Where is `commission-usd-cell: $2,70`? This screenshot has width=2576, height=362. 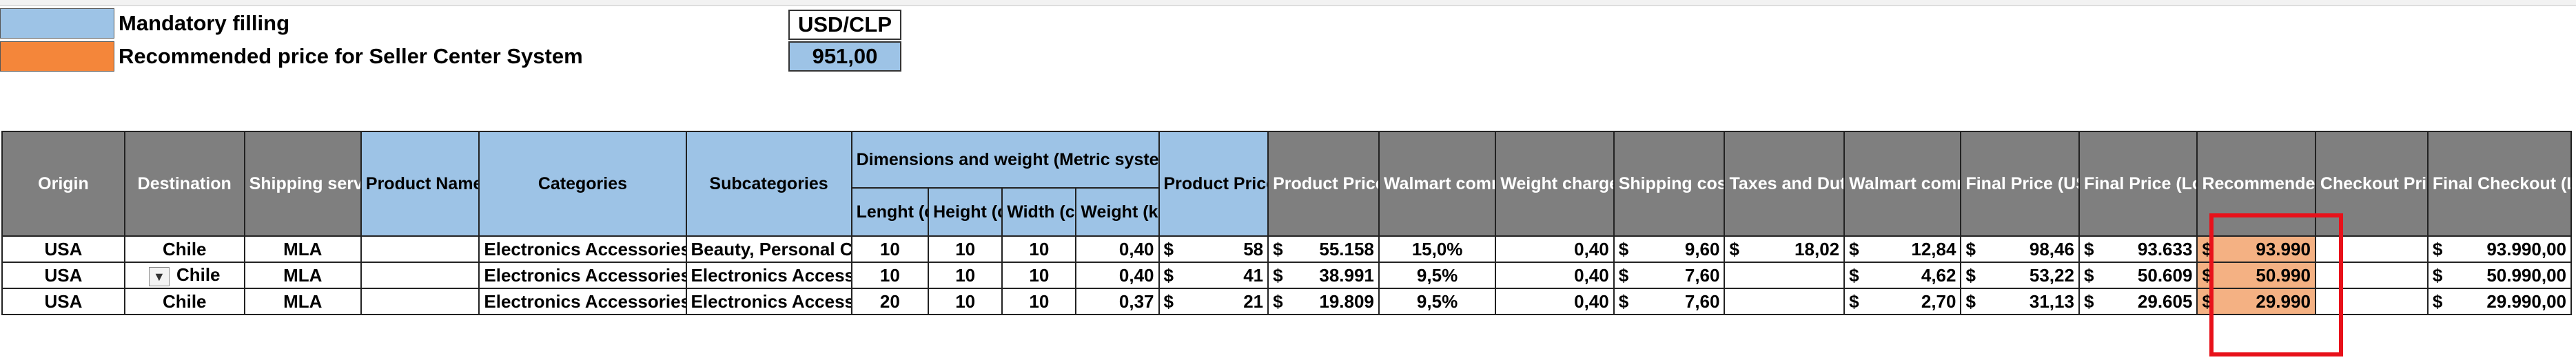 commission-usd-cell: $2,70 is located at coordinates (1902, 301).